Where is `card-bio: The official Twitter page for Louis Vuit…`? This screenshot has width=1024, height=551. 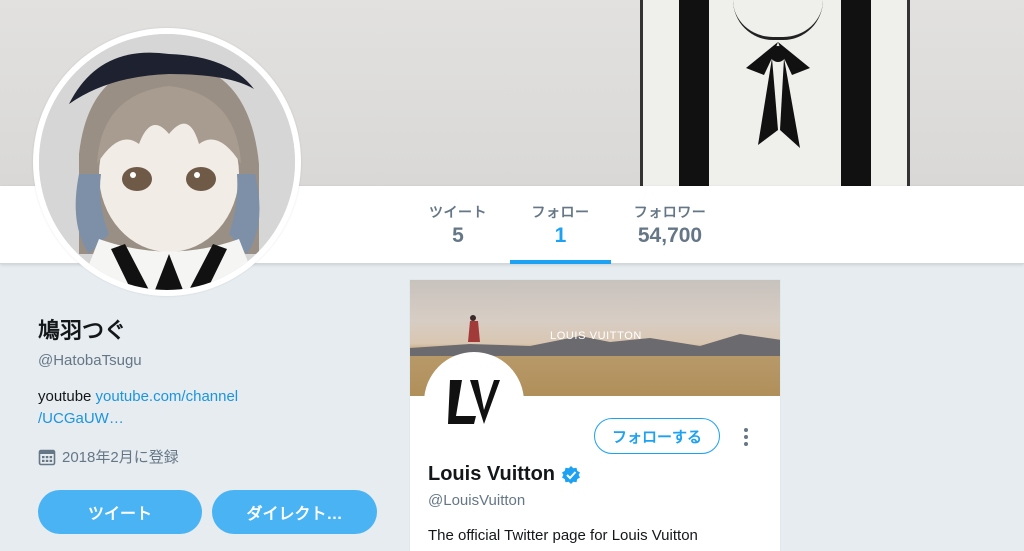 card-bio: The official Twitter page for Louis Vuit… is located at coordinates (563, 535).